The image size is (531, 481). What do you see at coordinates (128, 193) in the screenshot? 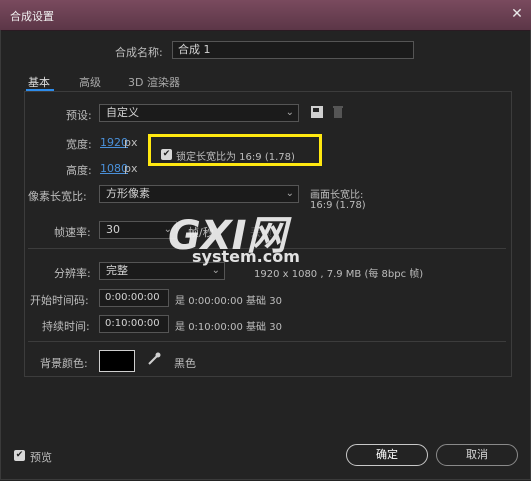
I see `pixel-aspect-value: 方形像素` at bounding box center [128, 193].